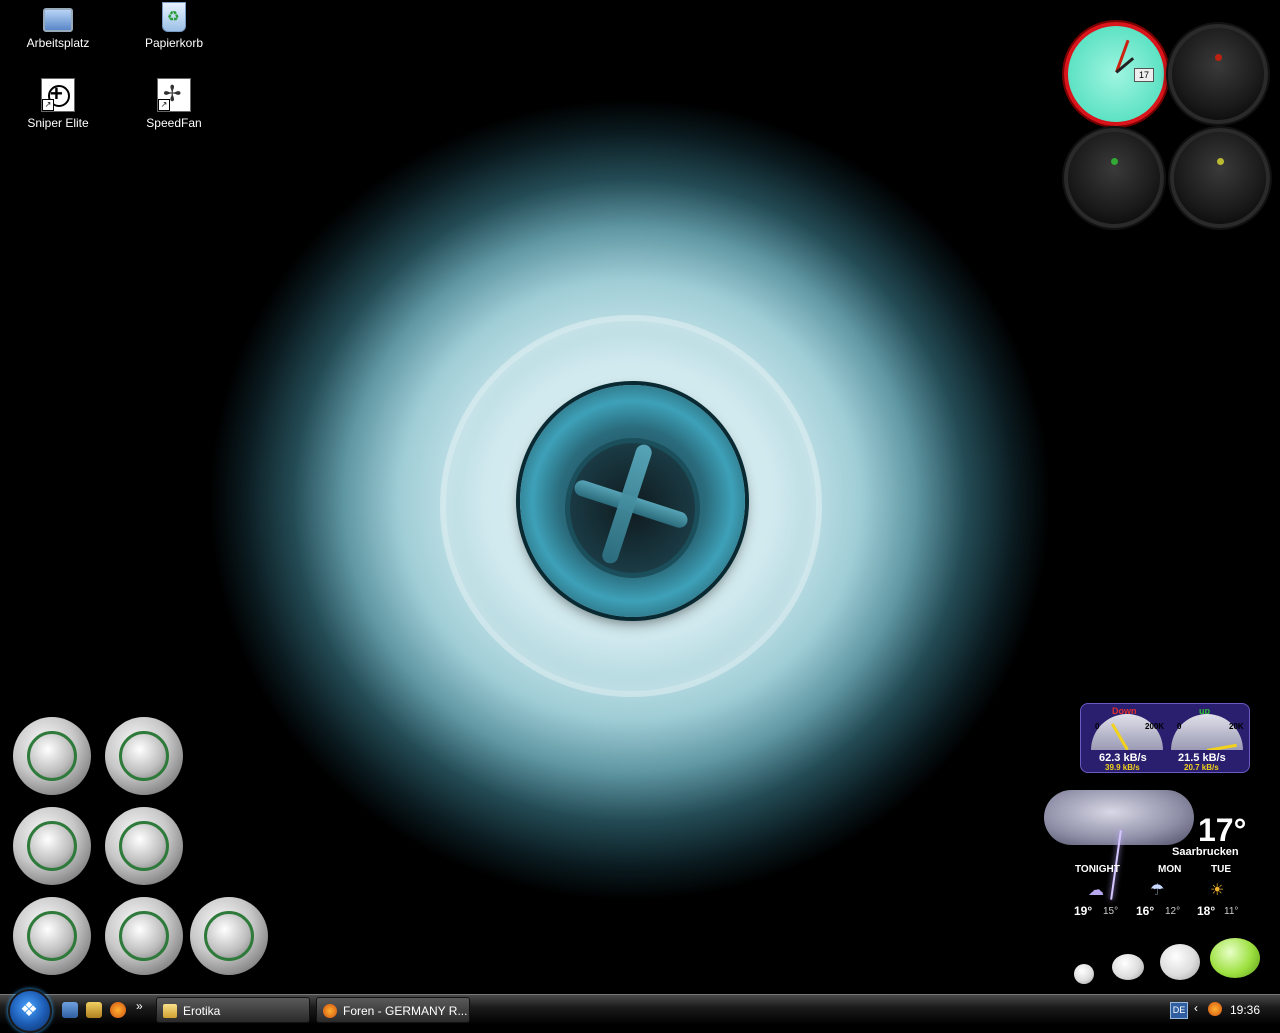 The height and width of the screenshot is (1033, 1280). I want to click on switch-windows-icon, so click(94, 1010).